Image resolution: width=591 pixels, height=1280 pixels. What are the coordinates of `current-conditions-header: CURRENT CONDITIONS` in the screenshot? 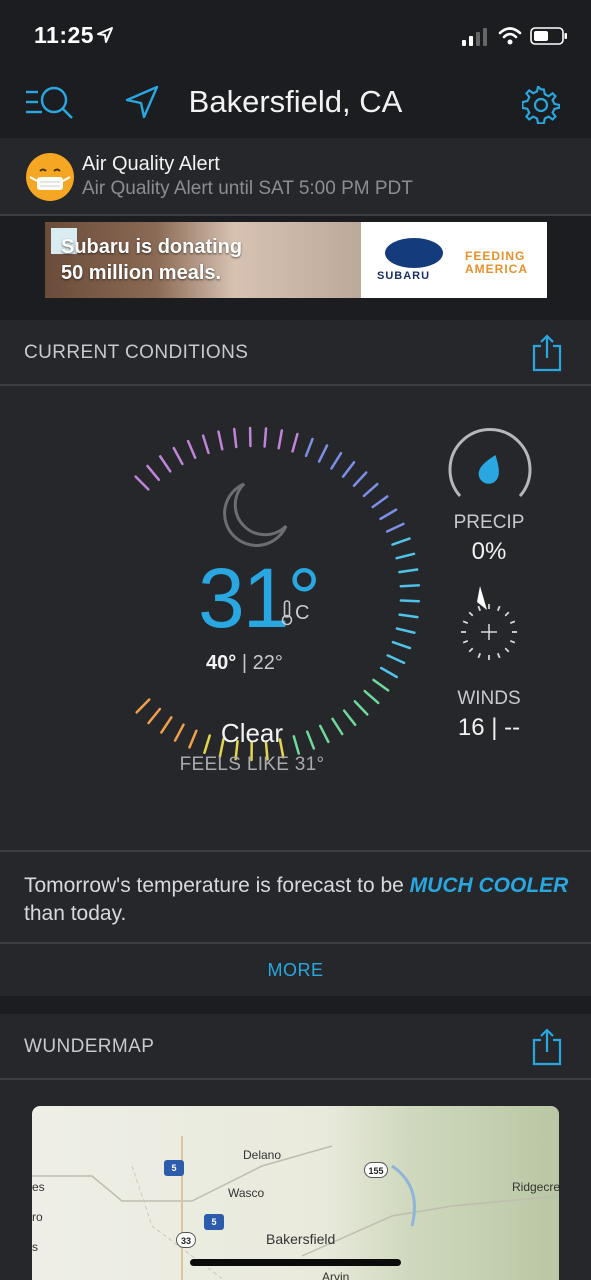 It's located at (295, 353).